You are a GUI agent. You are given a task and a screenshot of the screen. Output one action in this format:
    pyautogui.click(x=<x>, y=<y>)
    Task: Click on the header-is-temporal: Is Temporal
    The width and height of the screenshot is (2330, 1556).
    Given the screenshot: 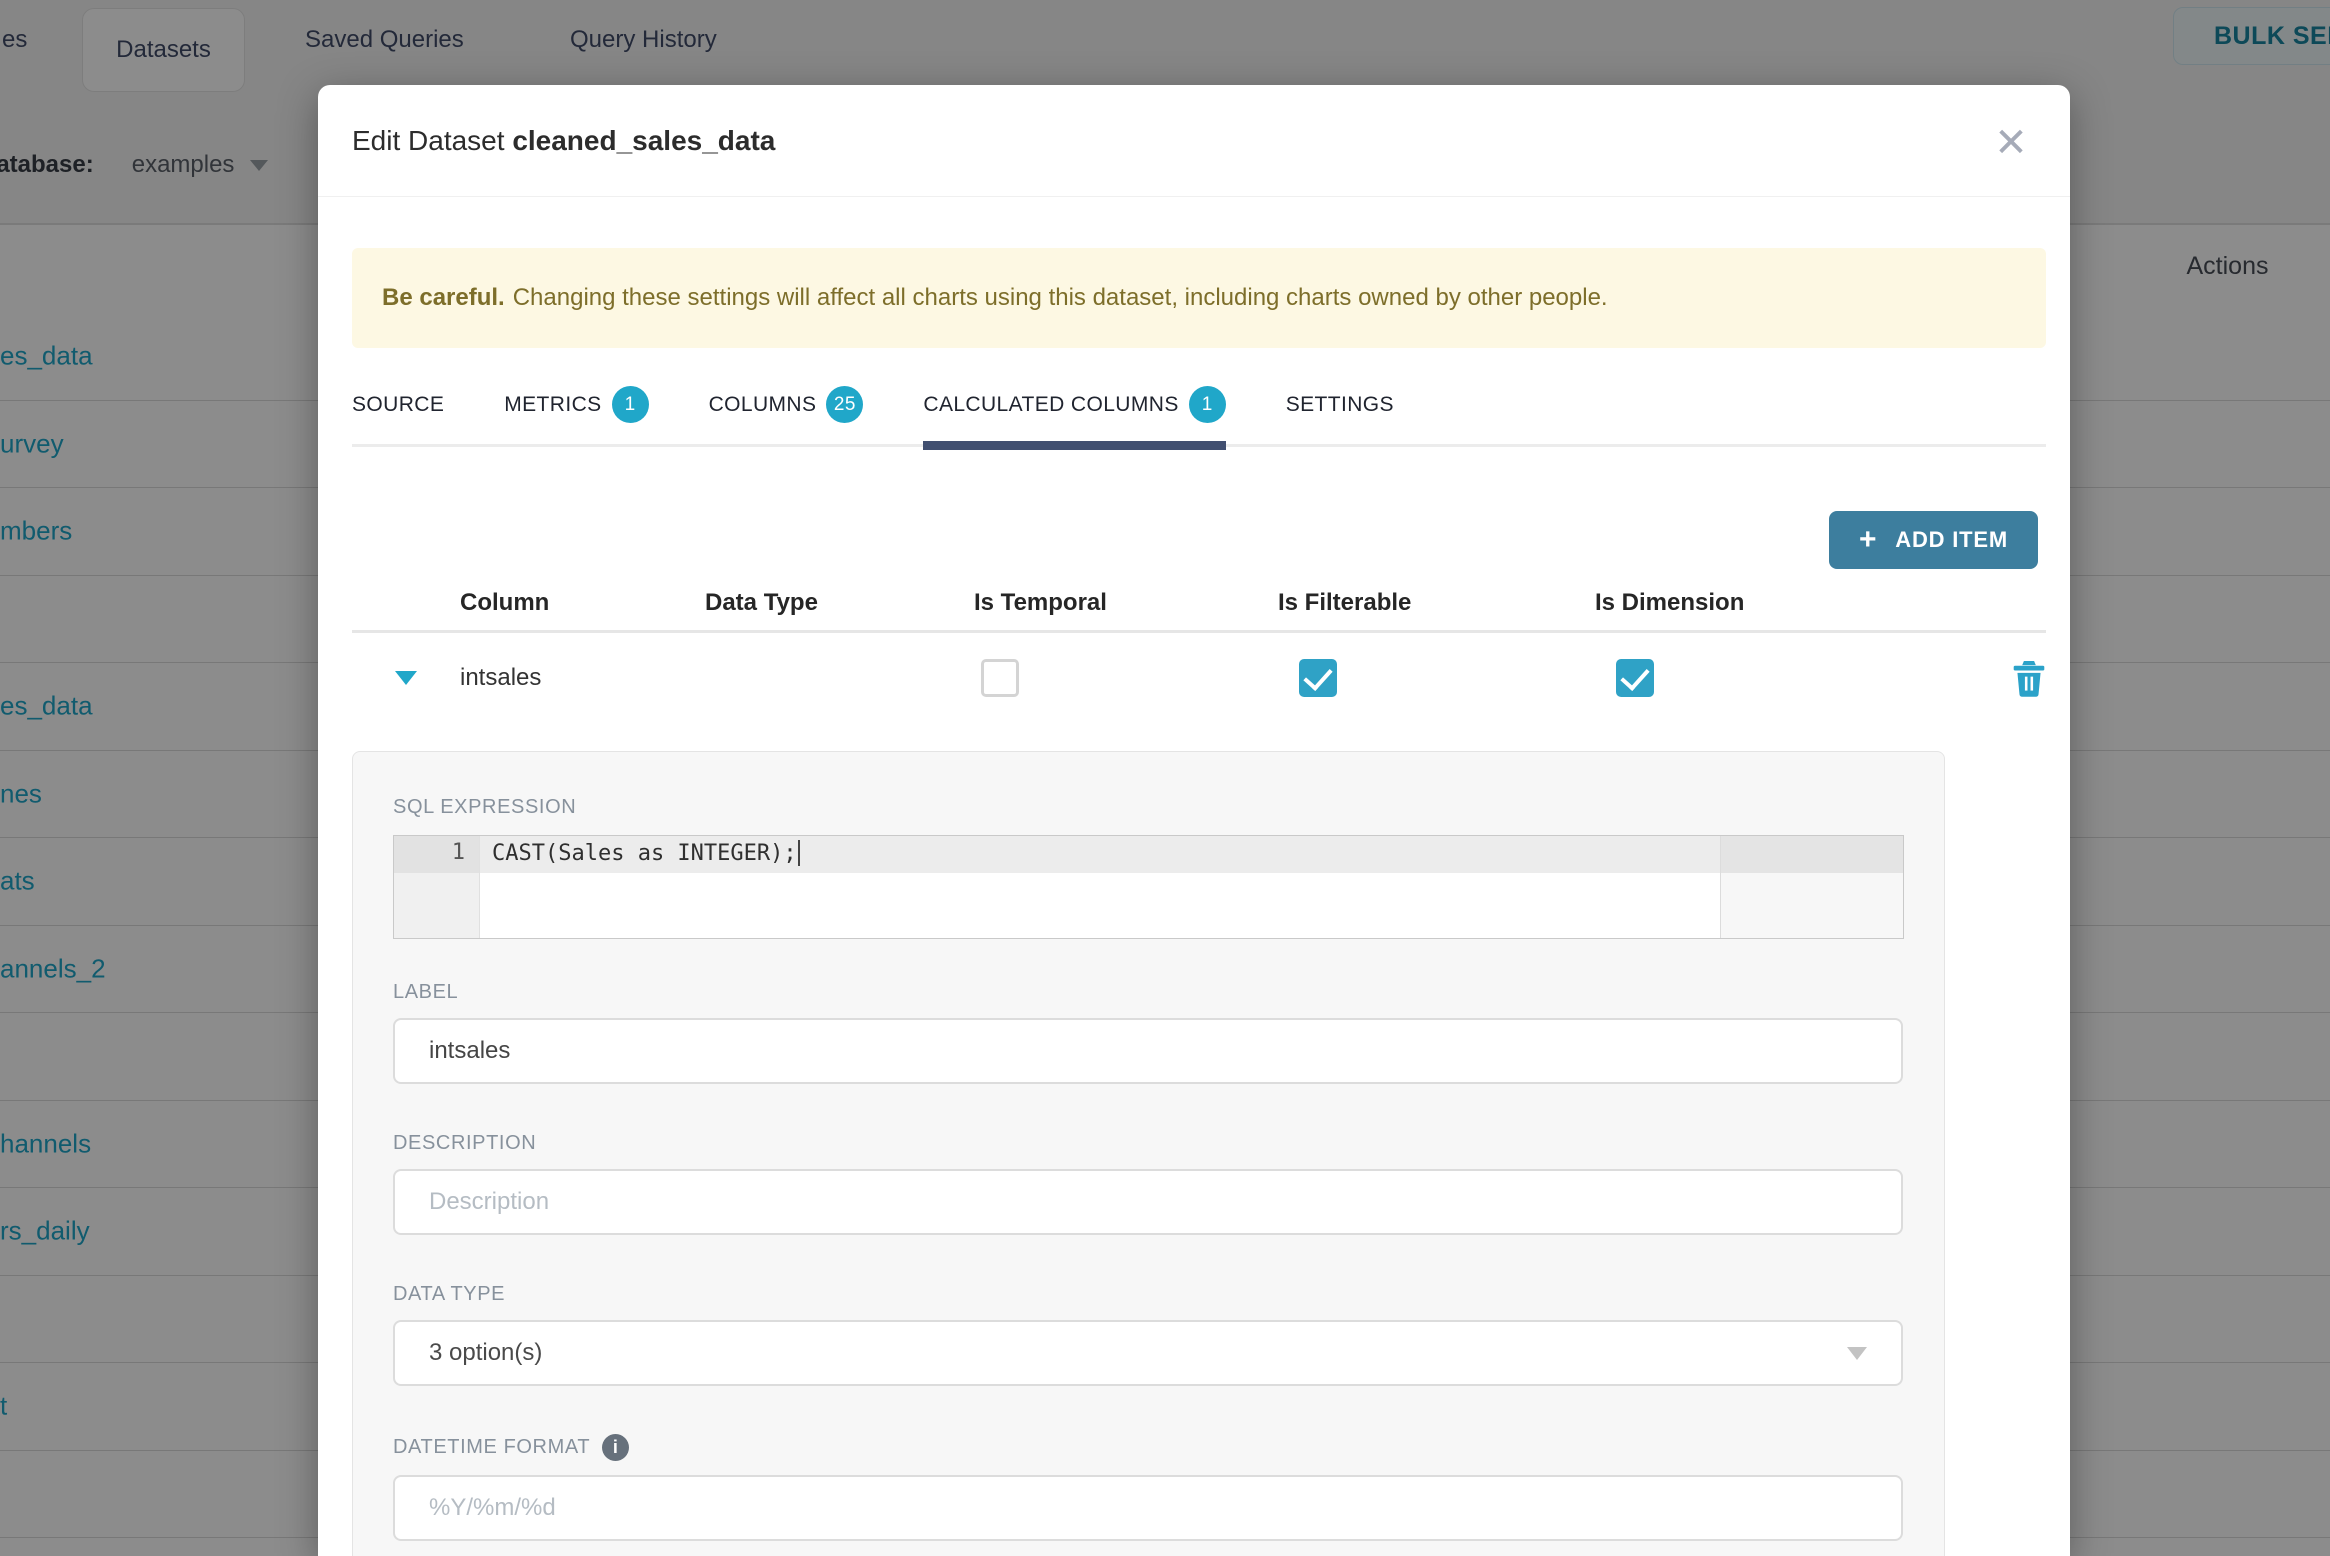 What is the action you would take?
    pyautogui.click(x=1040, y=602)
    